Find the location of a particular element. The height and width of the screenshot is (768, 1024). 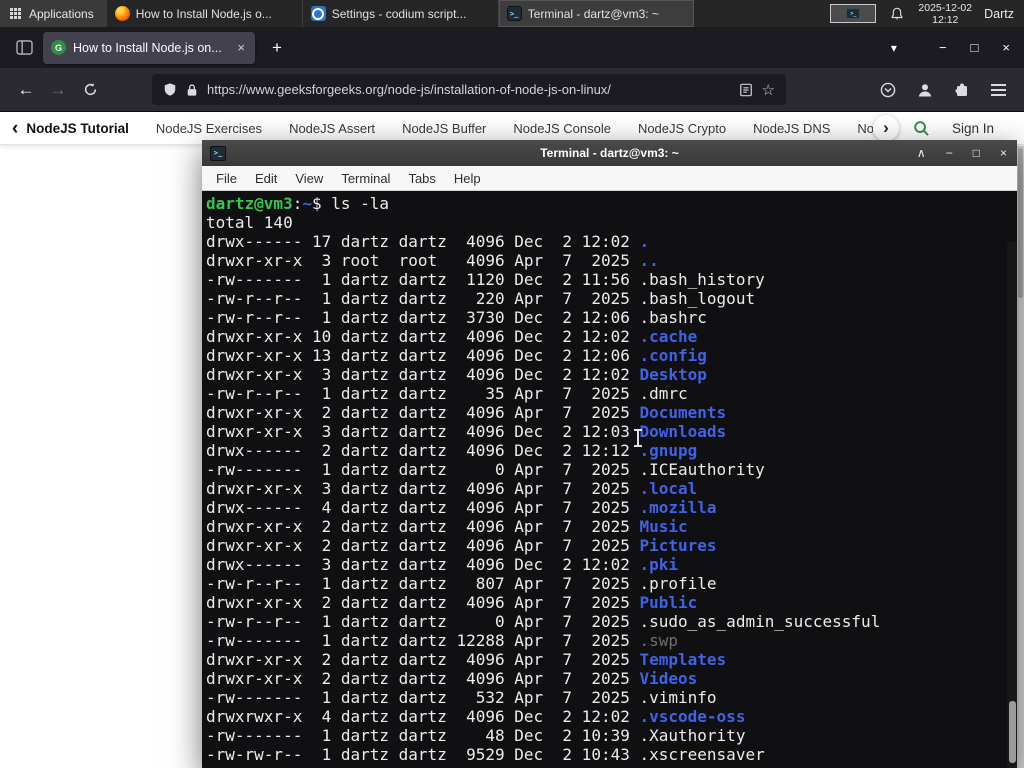

prompt-user-host: dartz@vm3 is located at coordinates (249, 203).